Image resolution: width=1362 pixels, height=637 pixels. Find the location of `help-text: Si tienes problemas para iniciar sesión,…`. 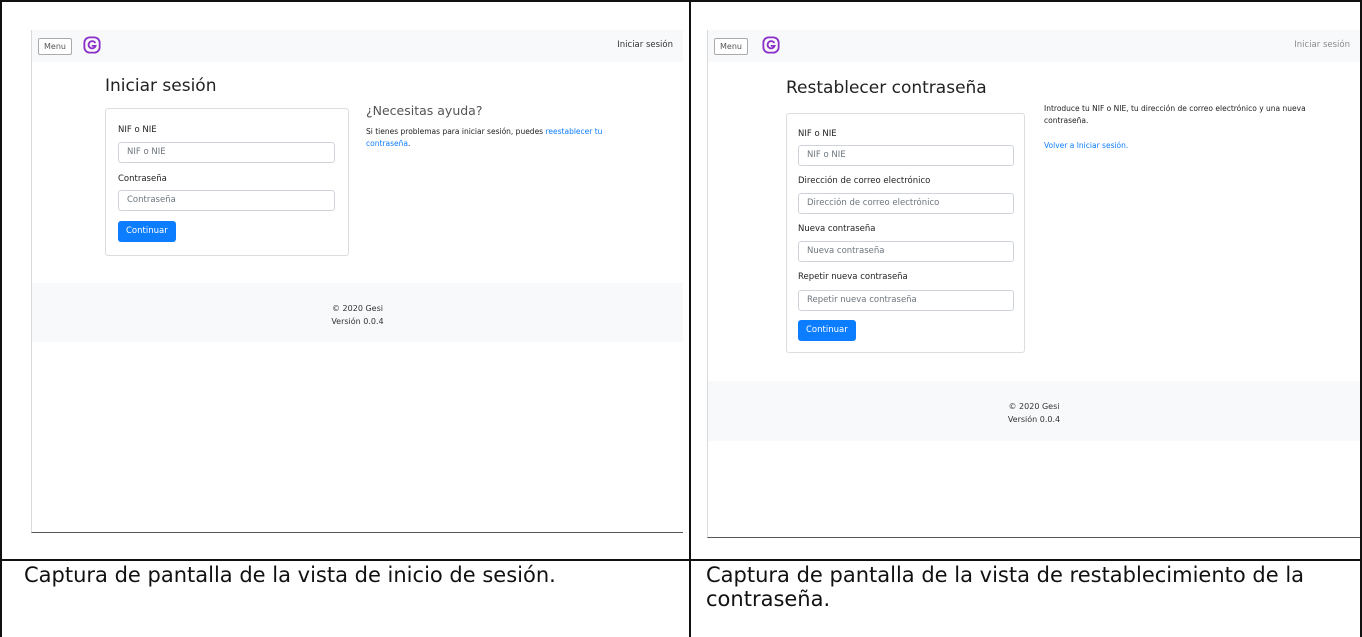

help-text: Si tienes problemas para iniciar sesión,… is located at coordinates (484, 137).